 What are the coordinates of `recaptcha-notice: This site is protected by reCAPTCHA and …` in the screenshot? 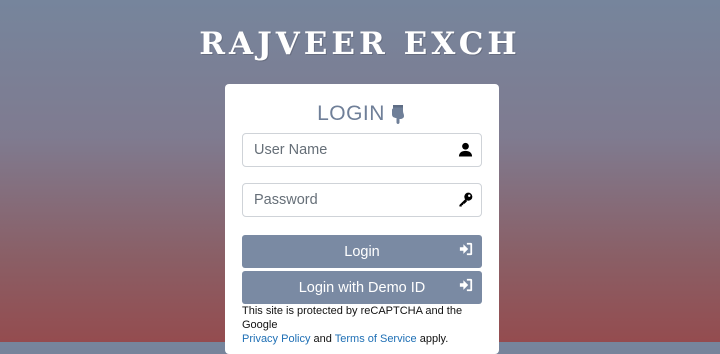 It's located at (364, 325).